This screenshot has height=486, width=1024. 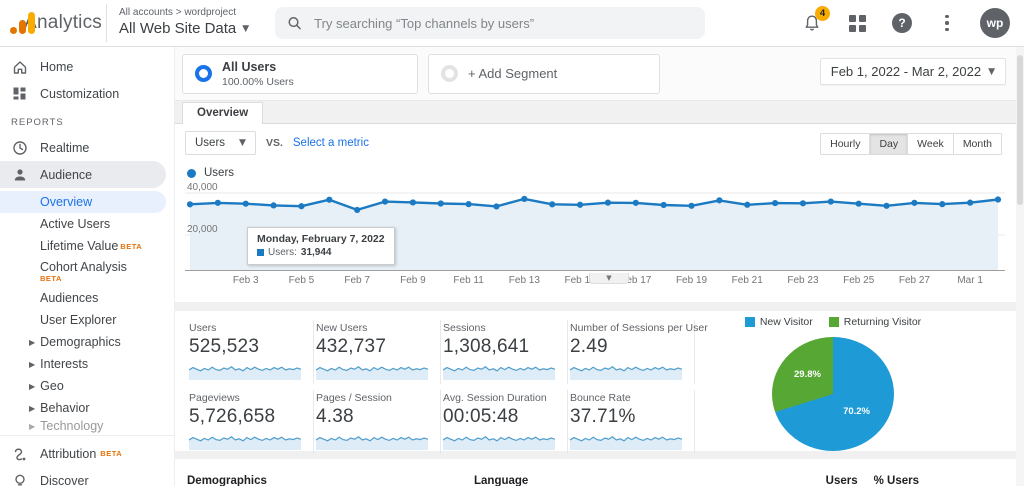 I want to click on segment-subtitle: 100.00% Users, so click(x=258, y=81).